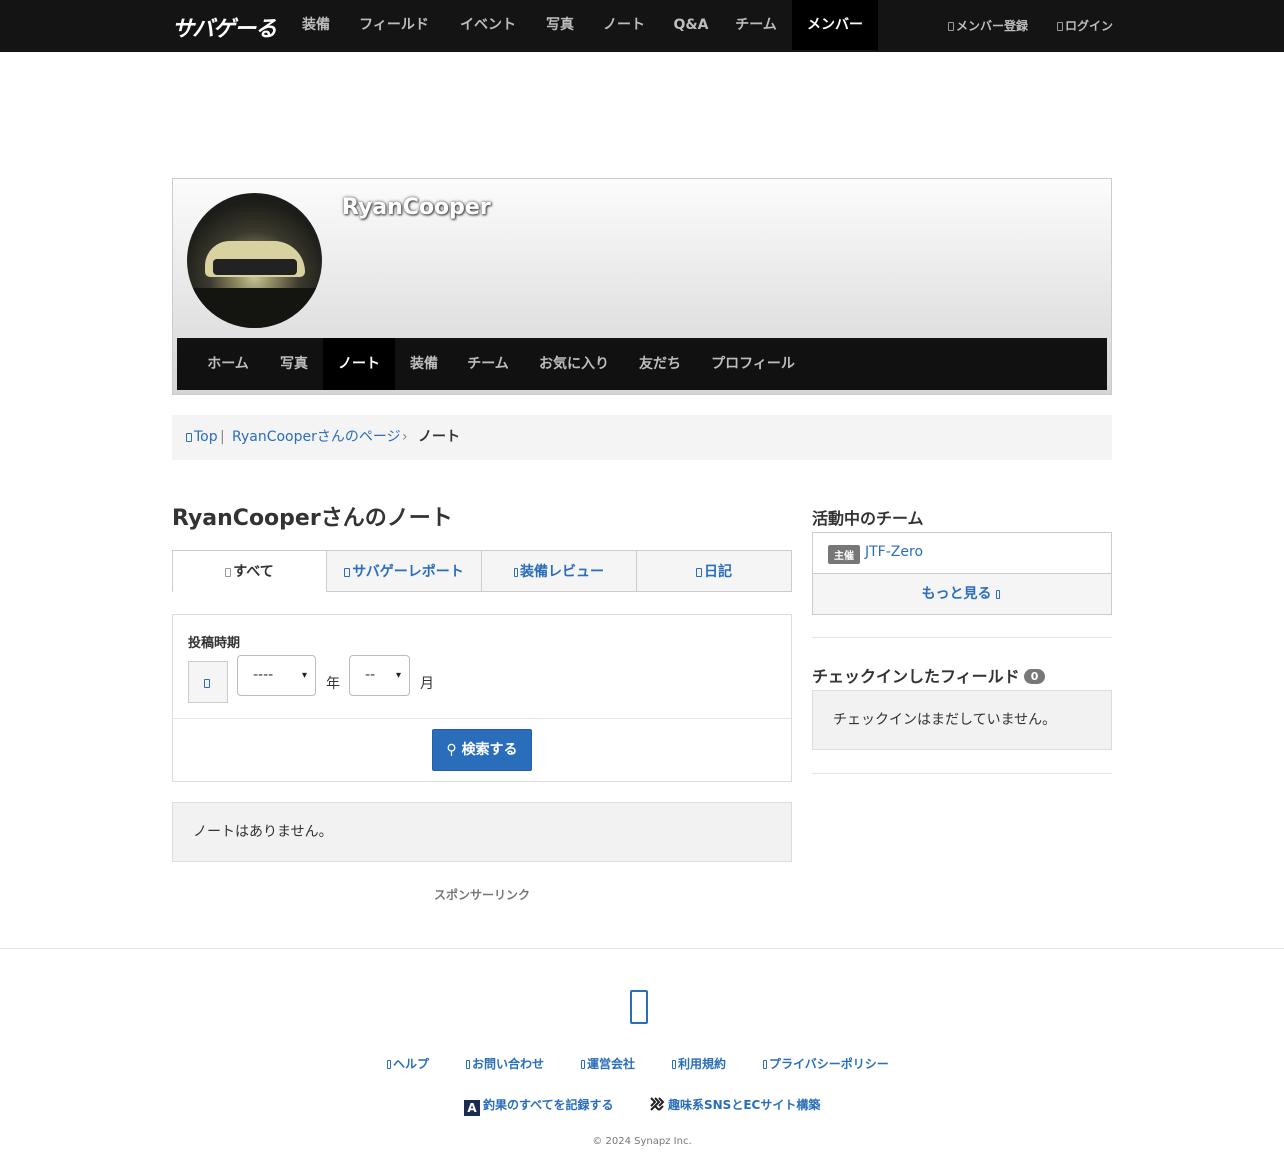 The image size is (1284, 1171). I want to click on login-link: ログイン, so click(1085, 26).